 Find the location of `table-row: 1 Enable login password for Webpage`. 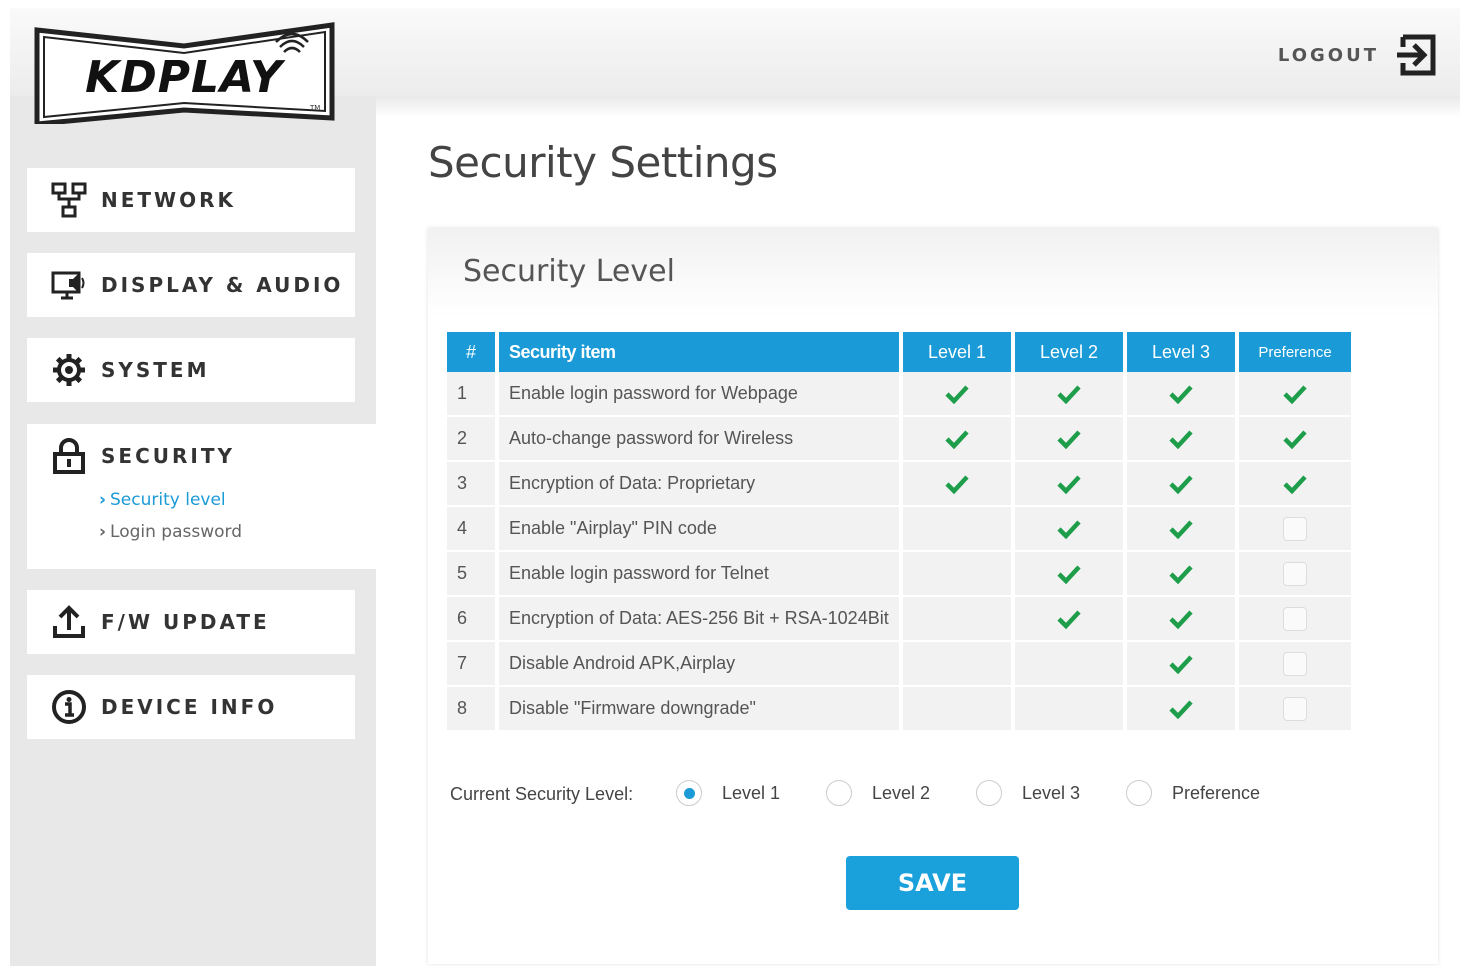

table-row: 1 Enable login password for Webpage is located at coordinates (899, 394).